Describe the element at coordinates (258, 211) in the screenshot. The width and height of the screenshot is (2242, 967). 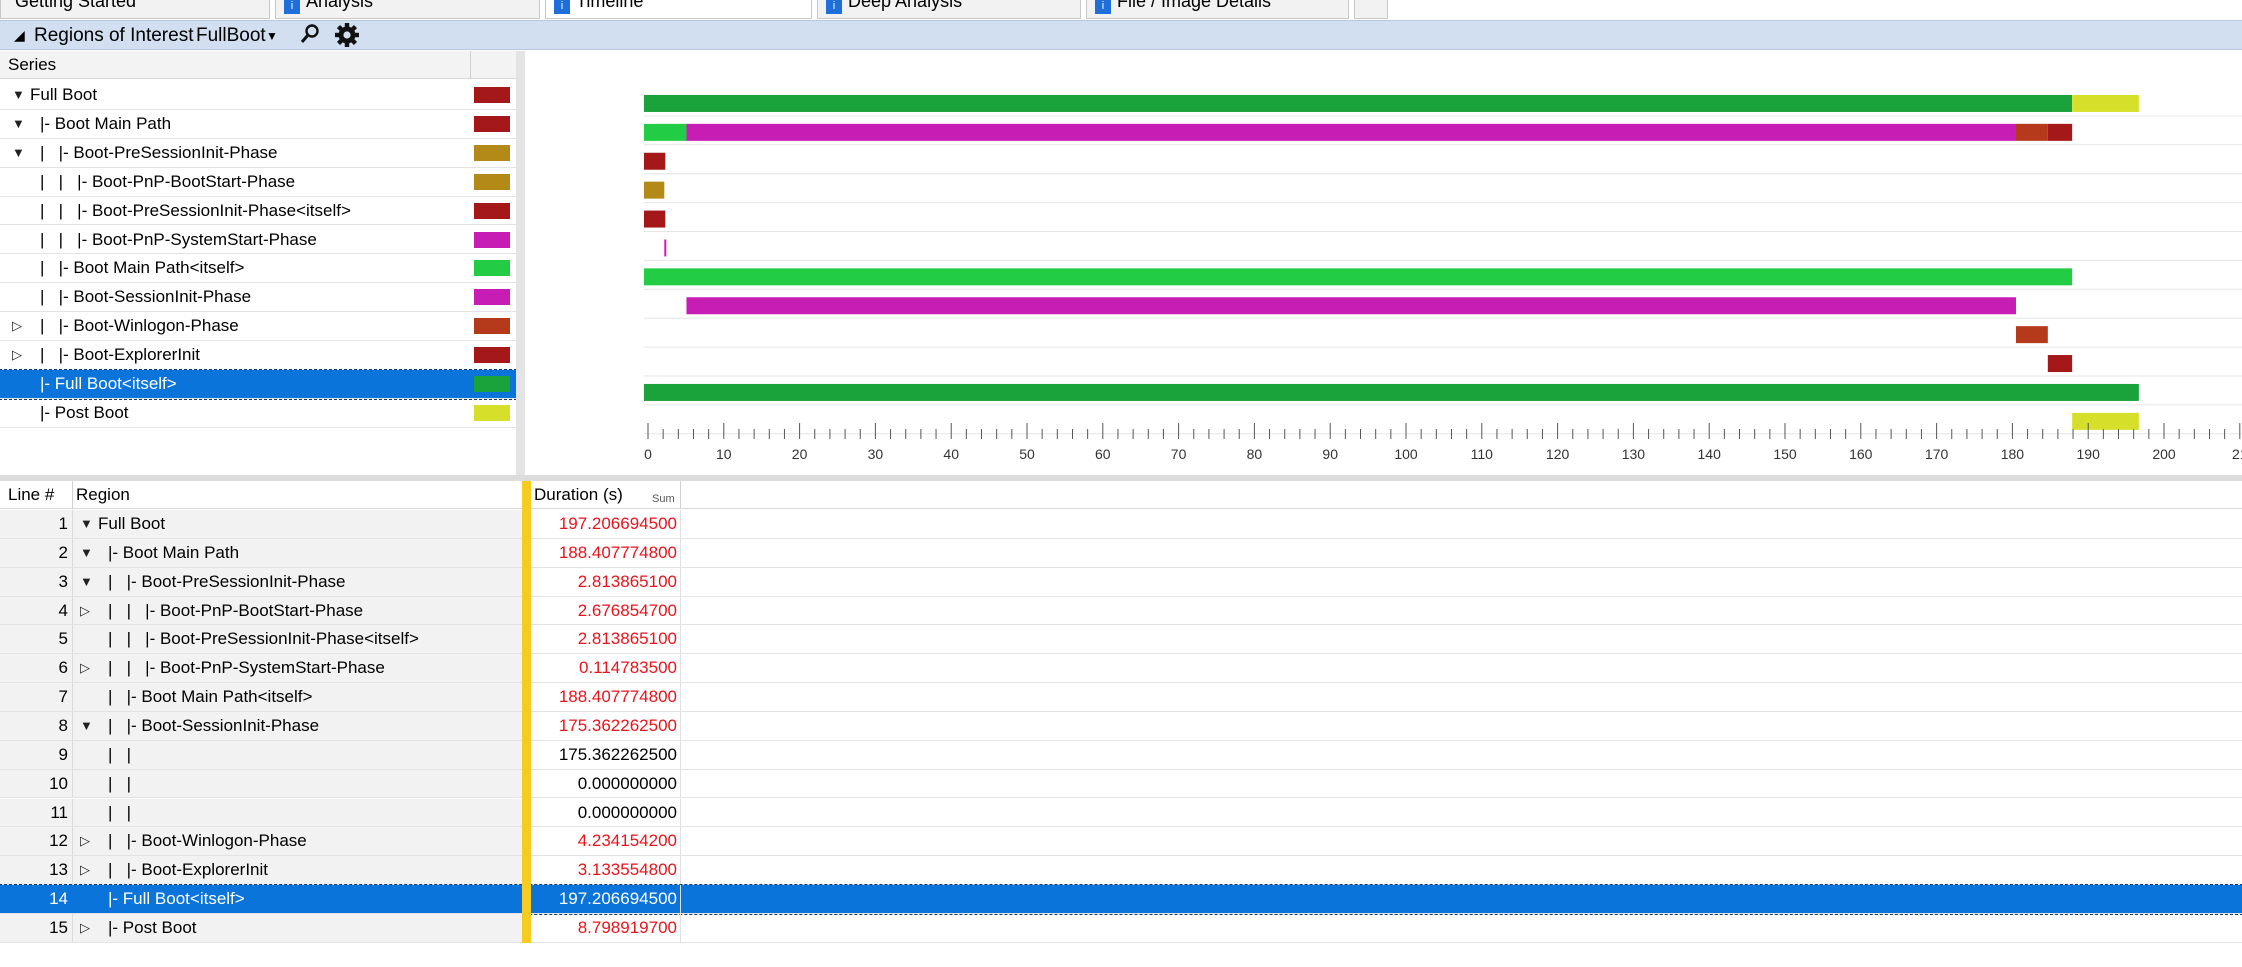
I see `series-row: | | |- Boot-PreSessionInit-Phase<itself>` at that location.